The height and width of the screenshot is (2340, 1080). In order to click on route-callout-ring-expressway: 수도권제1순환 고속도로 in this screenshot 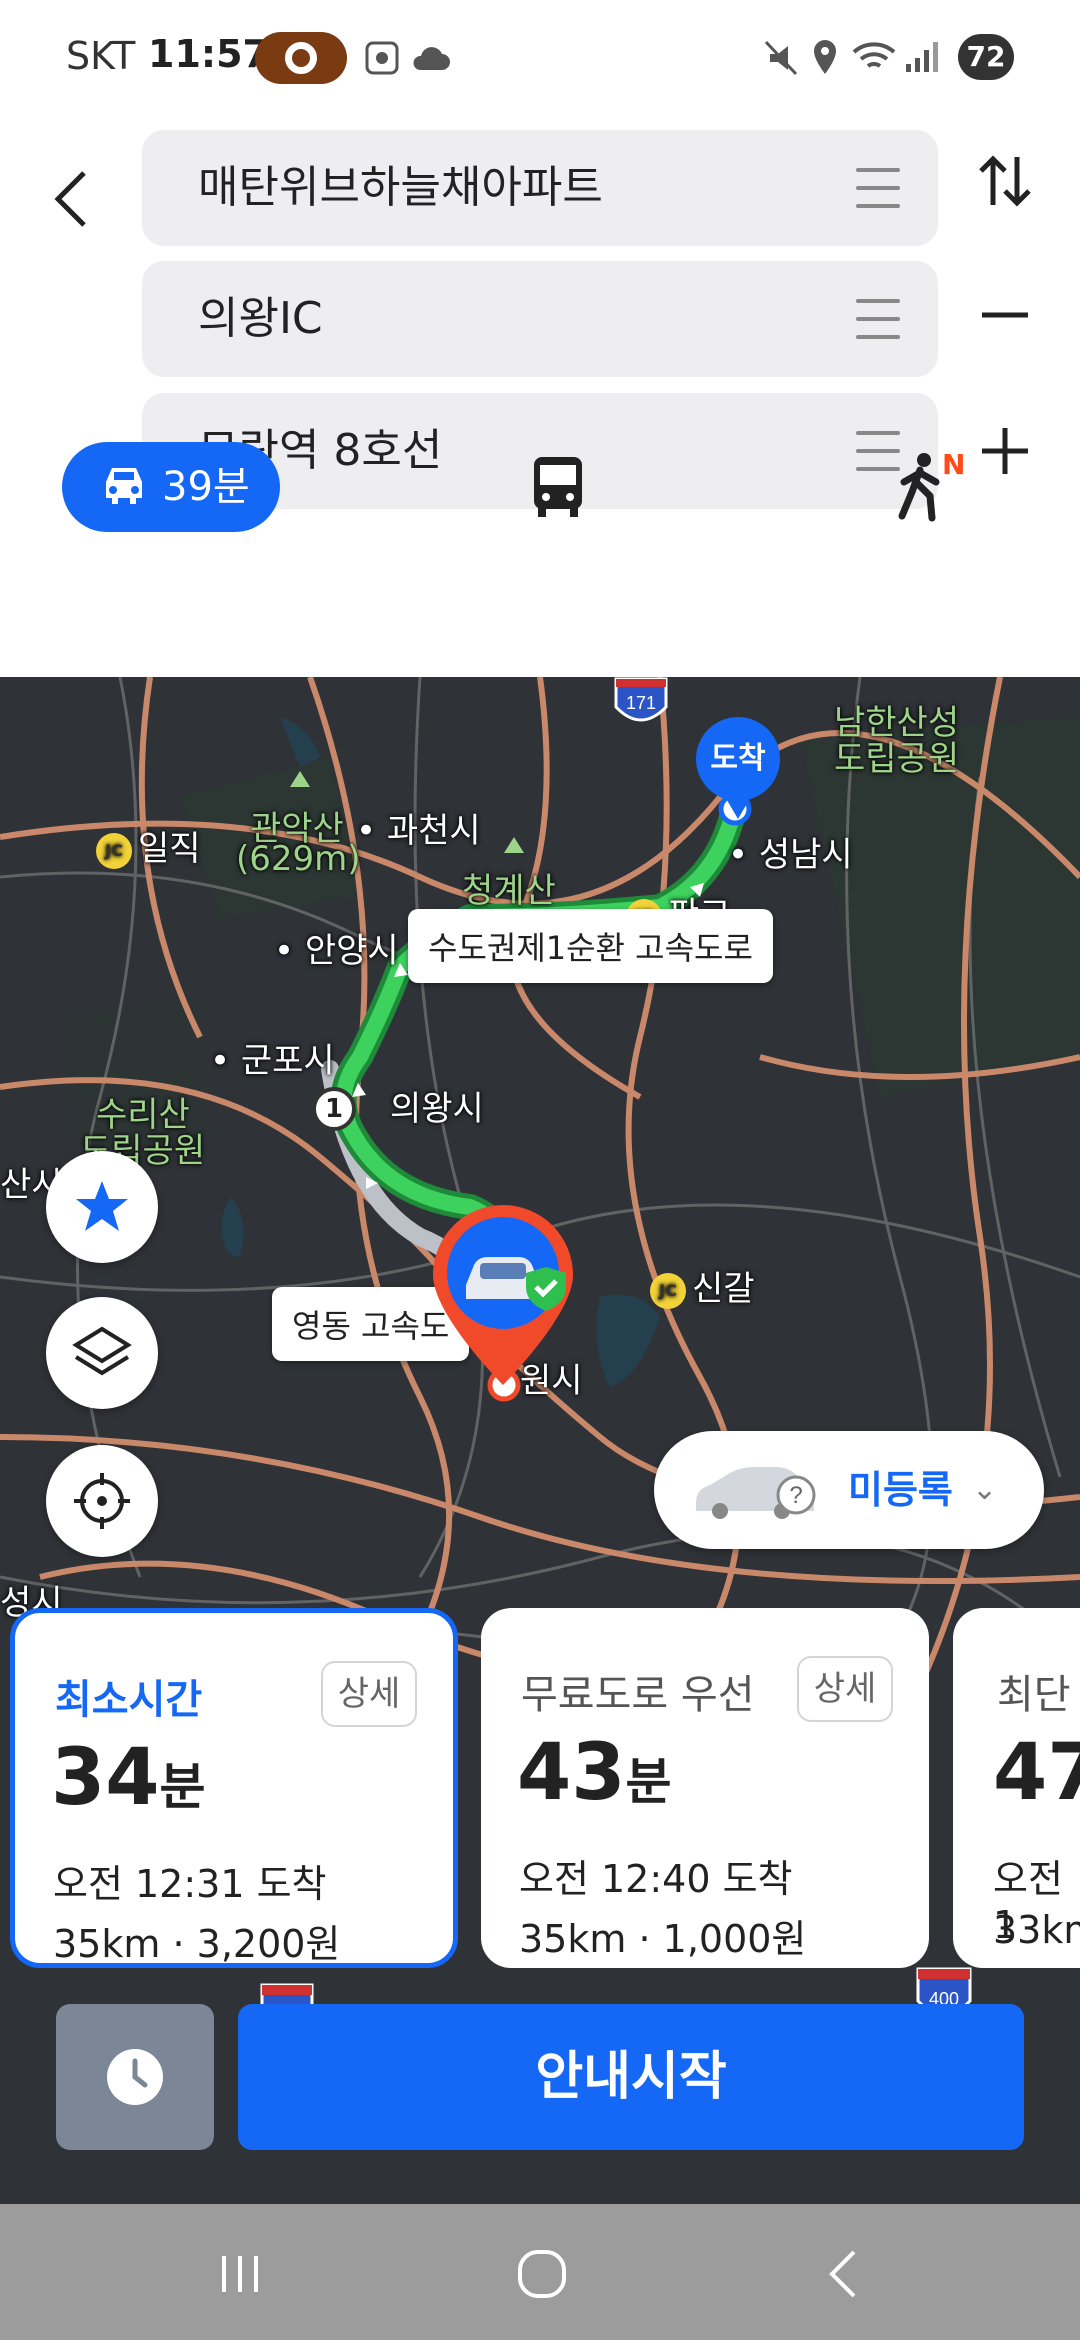, I will do `click(590, 946)`.